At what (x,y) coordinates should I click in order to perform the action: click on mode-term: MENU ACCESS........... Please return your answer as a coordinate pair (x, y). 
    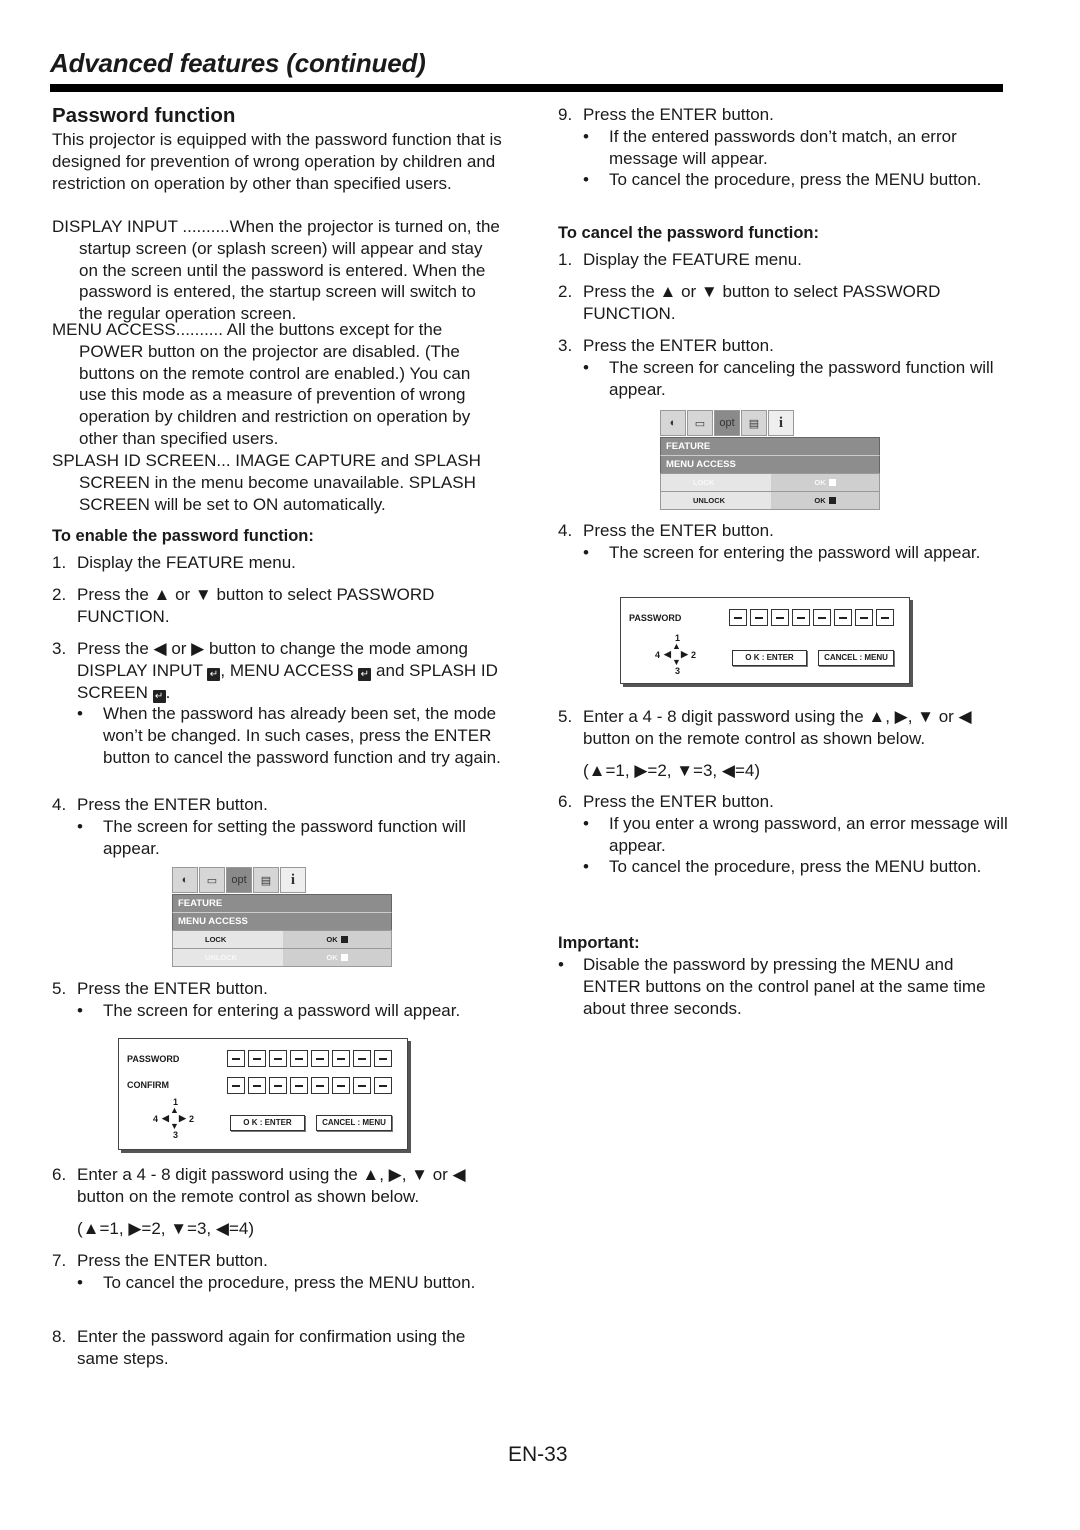
    Looking at the image, I should click on (137, 329).